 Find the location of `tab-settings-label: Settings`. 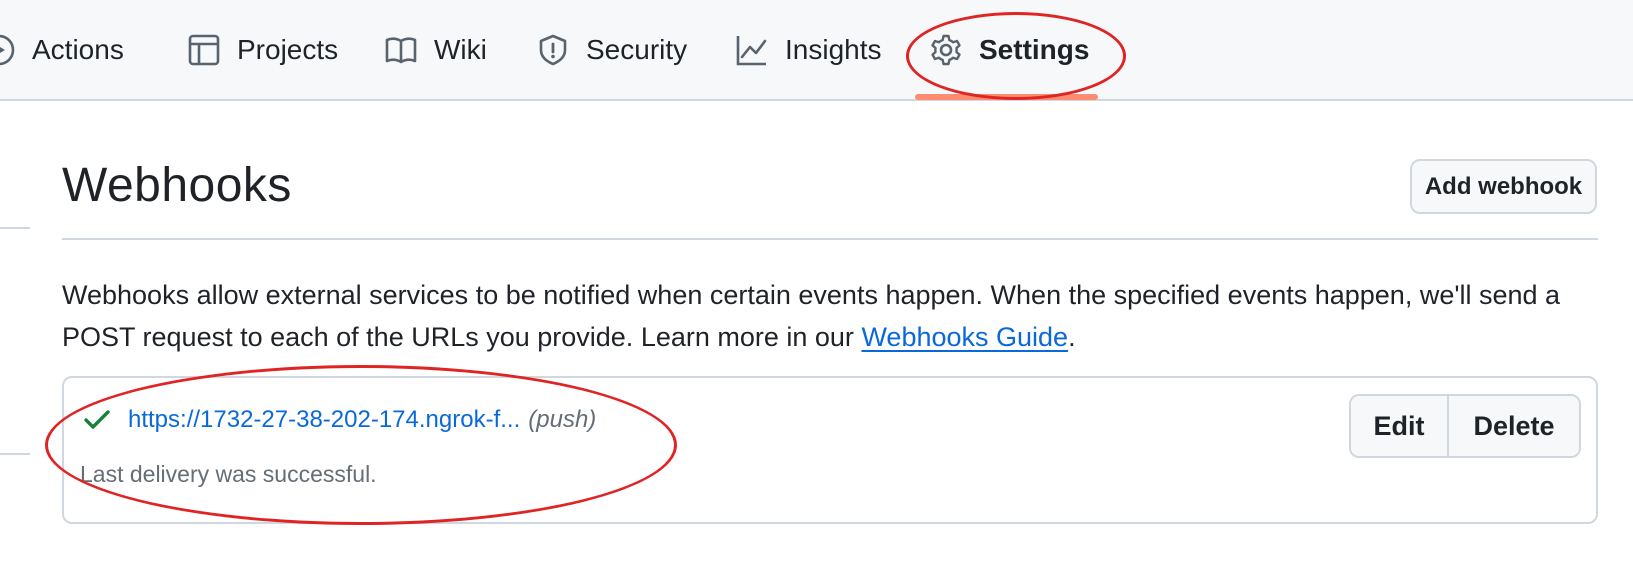

tab-settings-label: Settings is located at coordinates (1034, 49).